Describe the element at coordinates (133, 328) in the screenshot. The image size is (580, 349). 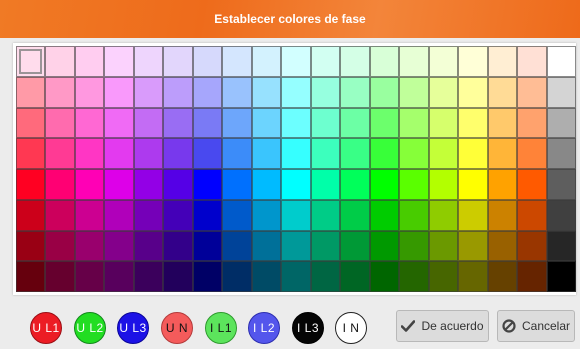
I see `phase-u-l3-button: U L3` at that location.